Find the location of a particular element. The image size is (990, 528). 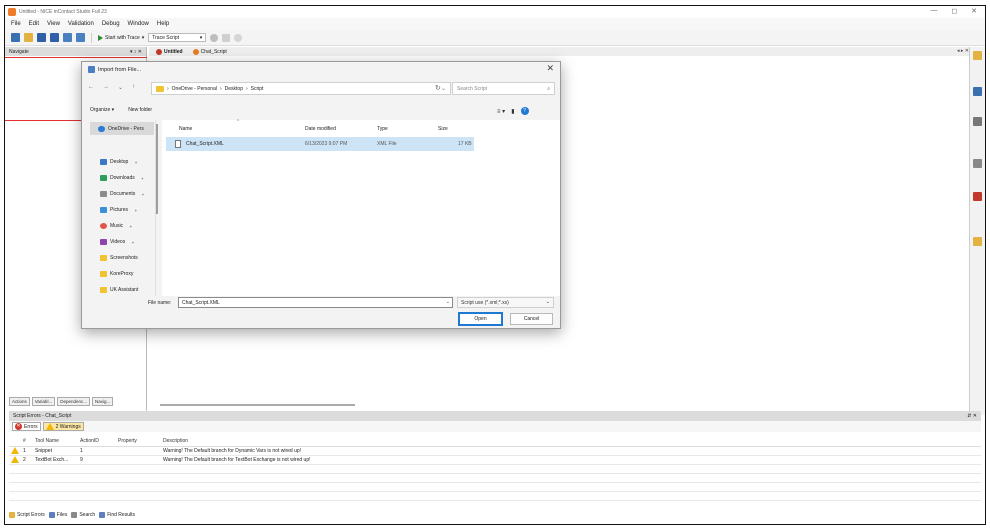

sidebar-scrollbar is located at coordinates (157, 169).